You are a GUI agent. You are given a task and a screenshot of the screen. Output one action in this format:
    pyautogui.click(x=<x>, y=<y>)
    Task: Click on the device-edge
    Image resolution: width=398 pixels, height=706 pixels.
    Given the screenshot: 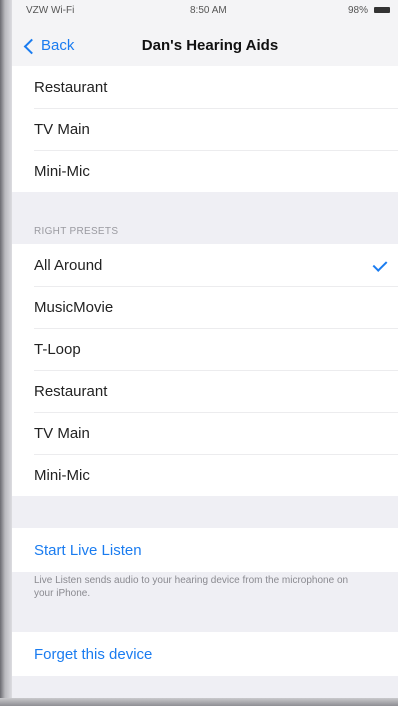 What is the action you would take?
    pyautogui.click(x=6, y=353)
    